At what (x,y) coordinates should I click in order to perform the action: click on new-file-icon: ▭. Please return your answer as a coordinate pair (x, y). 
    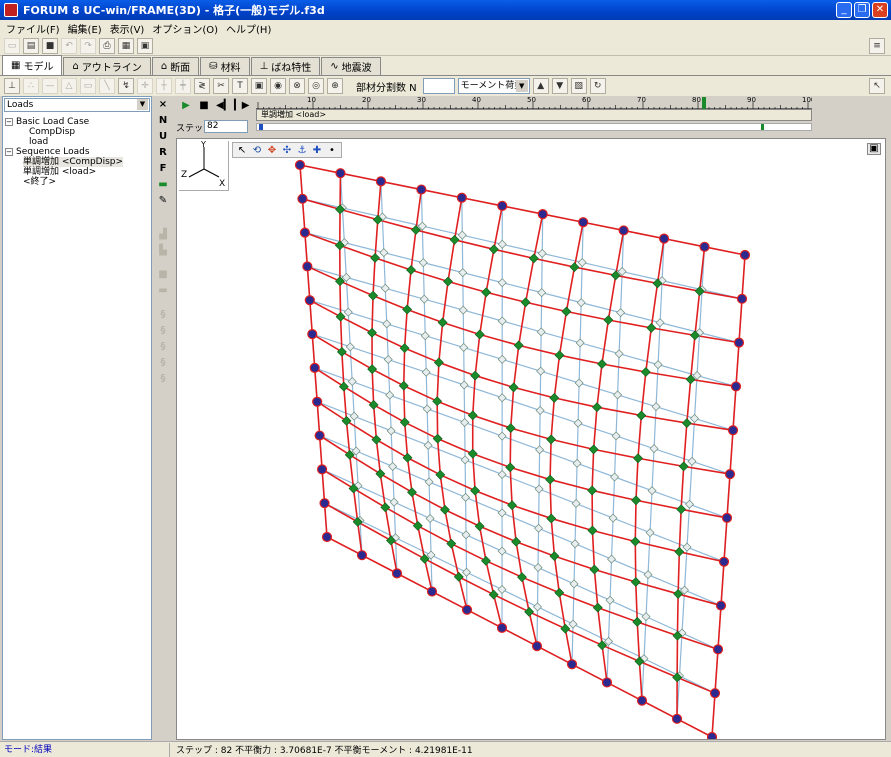
    Looking at the image, I should click on (12, 45).